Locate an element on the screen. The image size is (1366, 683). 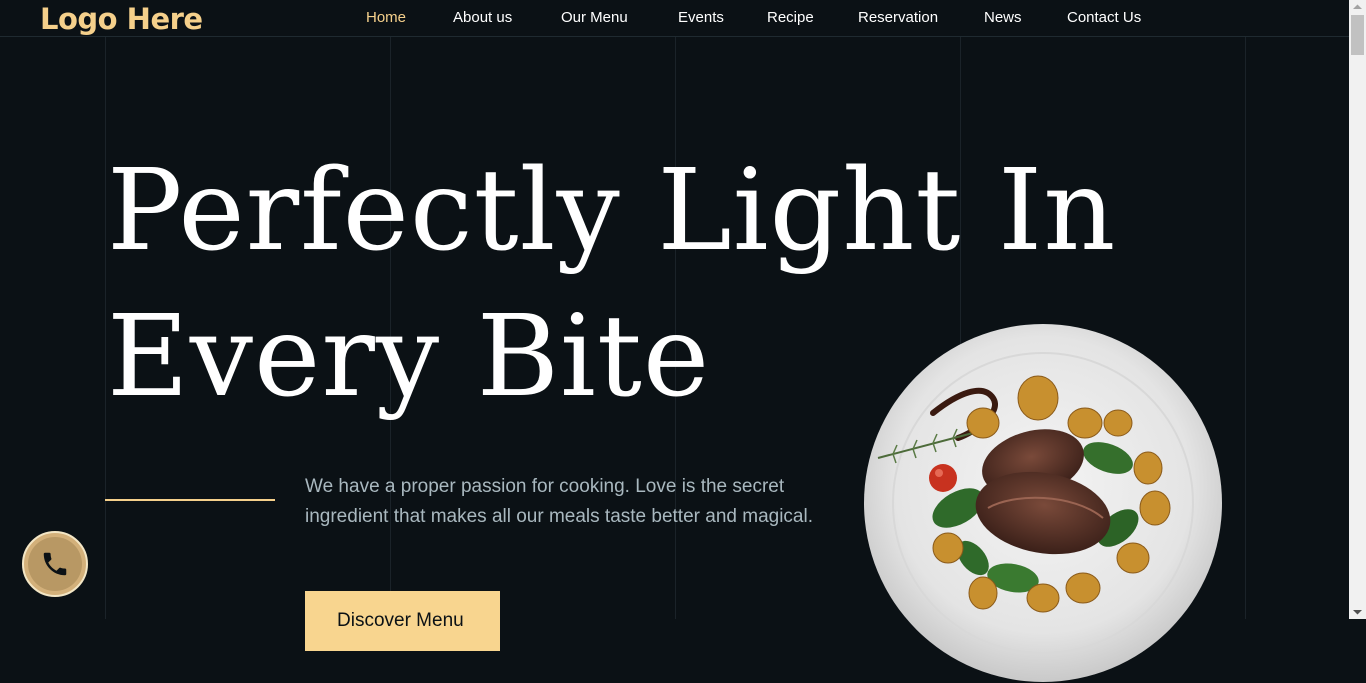
nav-home: Home is located at coordinates (386, 17).